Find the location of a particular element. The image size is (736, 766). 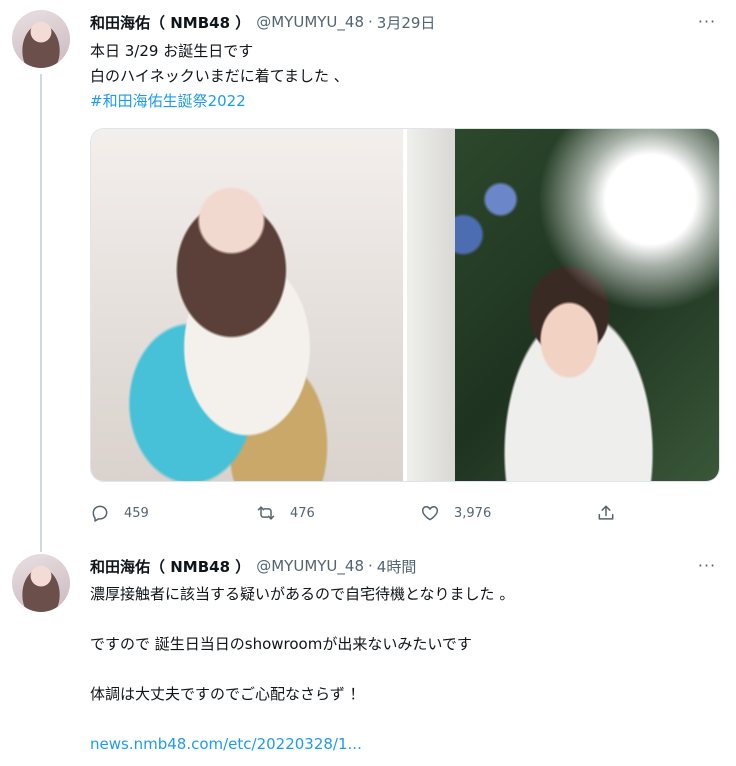

tweet-header: 和田海佑（ NMB48 ） @MYUMYU_48 · 3月29日 is located at coordinates (262, 22).